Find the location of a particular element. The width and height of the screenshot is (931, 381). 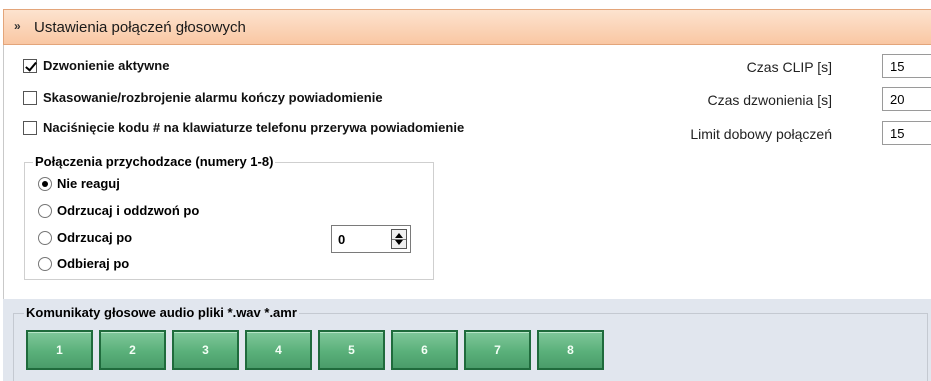

radio-label: Odrzucaj po is located at coordinates (95, 237).